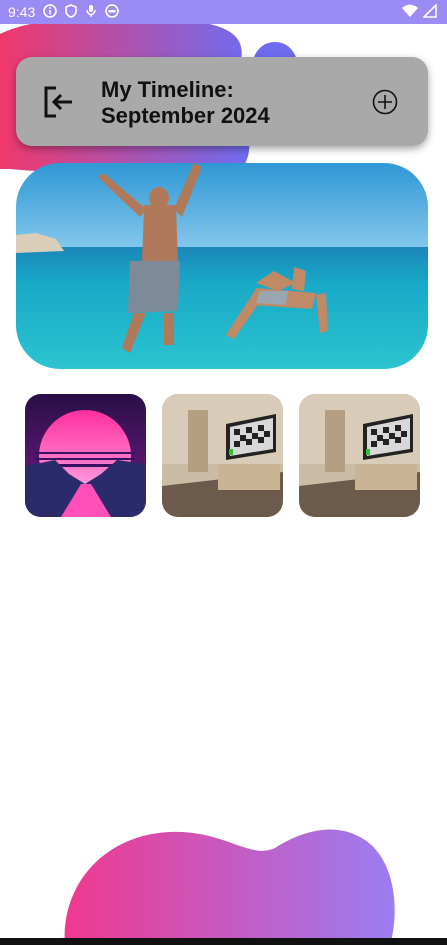 This screenshot has height=945, width=447. What do you see at coordinates (112, 12) in the screenshot?
I see `sync-icon` at bounding box center [112, 12].